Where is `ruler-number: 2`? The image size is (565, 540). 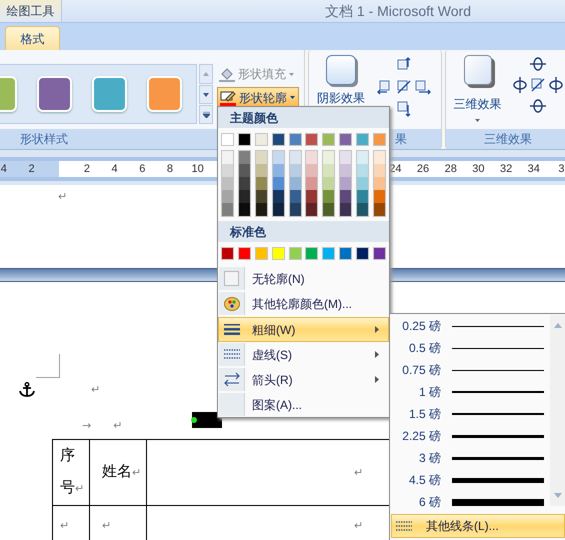 ruler-number: 2 is located at coordinates (31, 169).